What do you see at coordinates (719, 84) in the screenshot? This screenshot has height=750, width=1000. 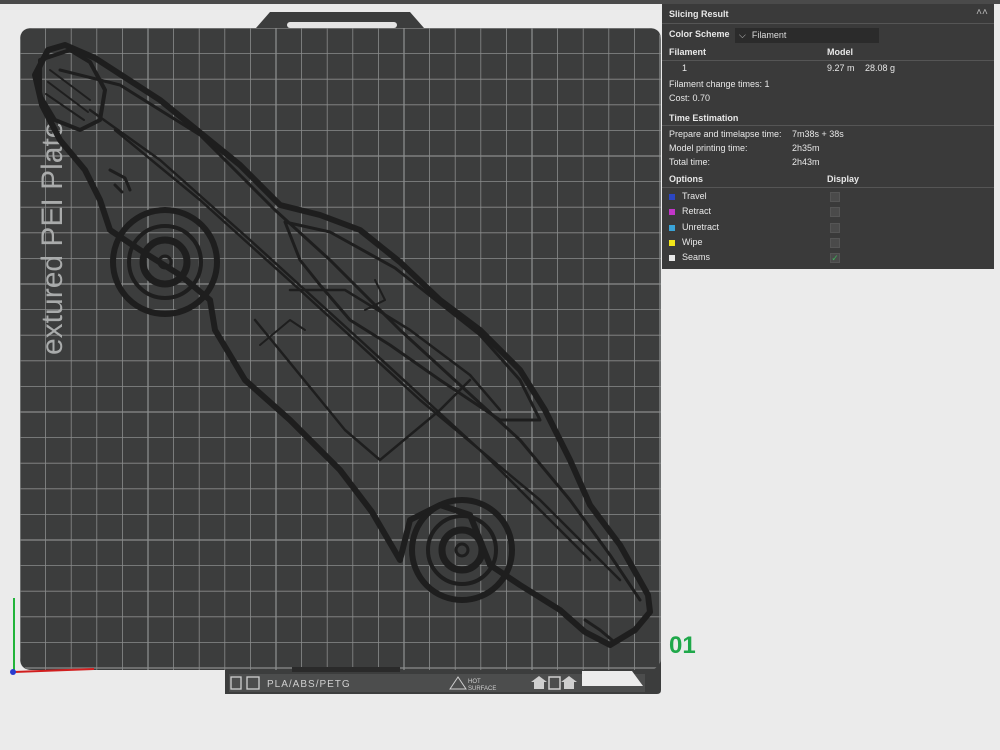 I see `filament-change-times: Filament change times: 1` at bounding box center [719, 84].